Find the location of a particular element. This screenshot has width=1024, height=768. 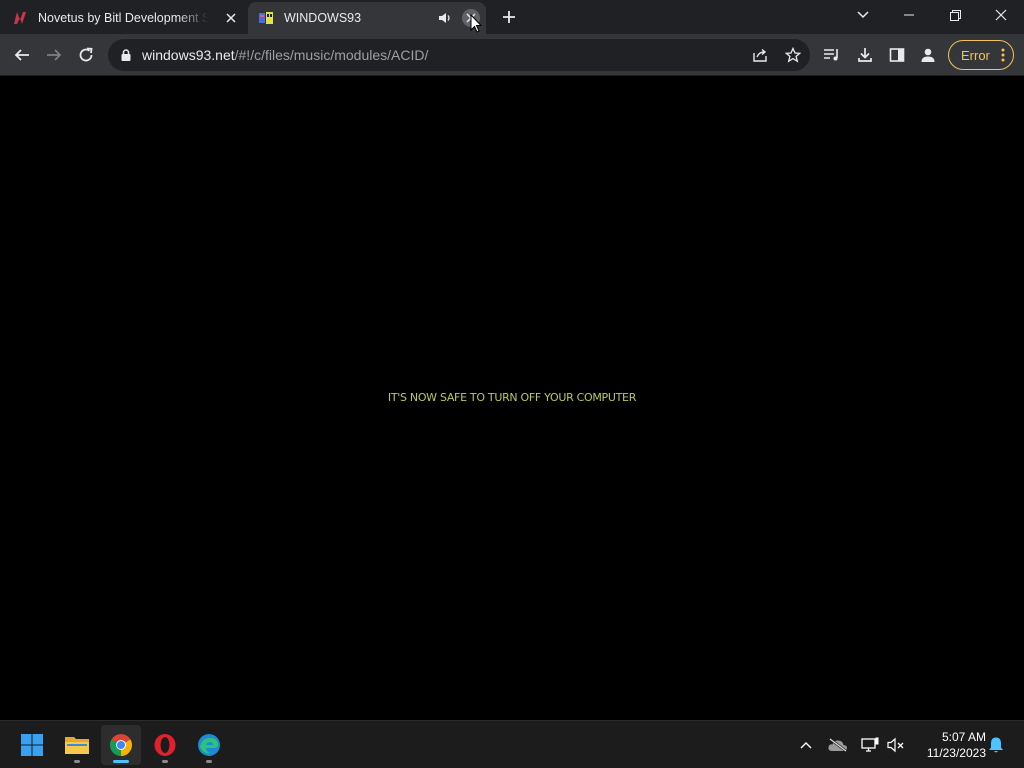

start-button is located at coordinates (32, 745).